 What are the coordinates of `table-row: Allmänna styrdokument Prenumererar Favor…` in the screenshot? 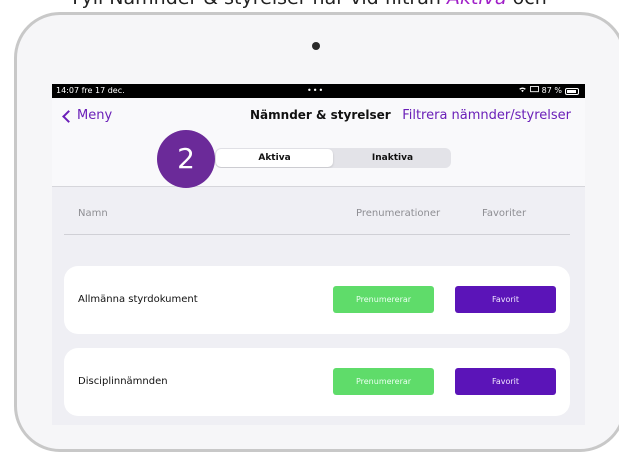 It's located at (317, 300).